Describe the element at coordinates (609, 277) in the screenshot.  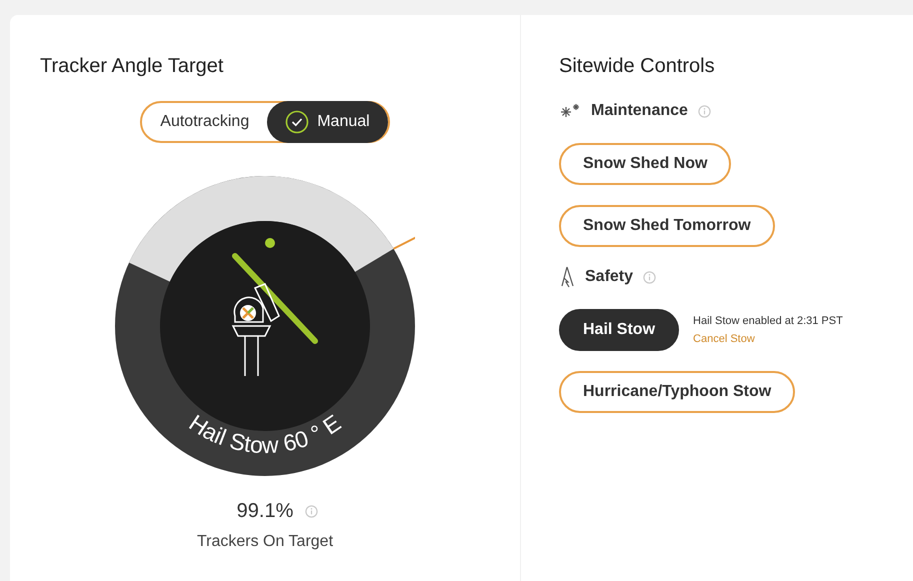
I see `section-title: Safety` at that location.